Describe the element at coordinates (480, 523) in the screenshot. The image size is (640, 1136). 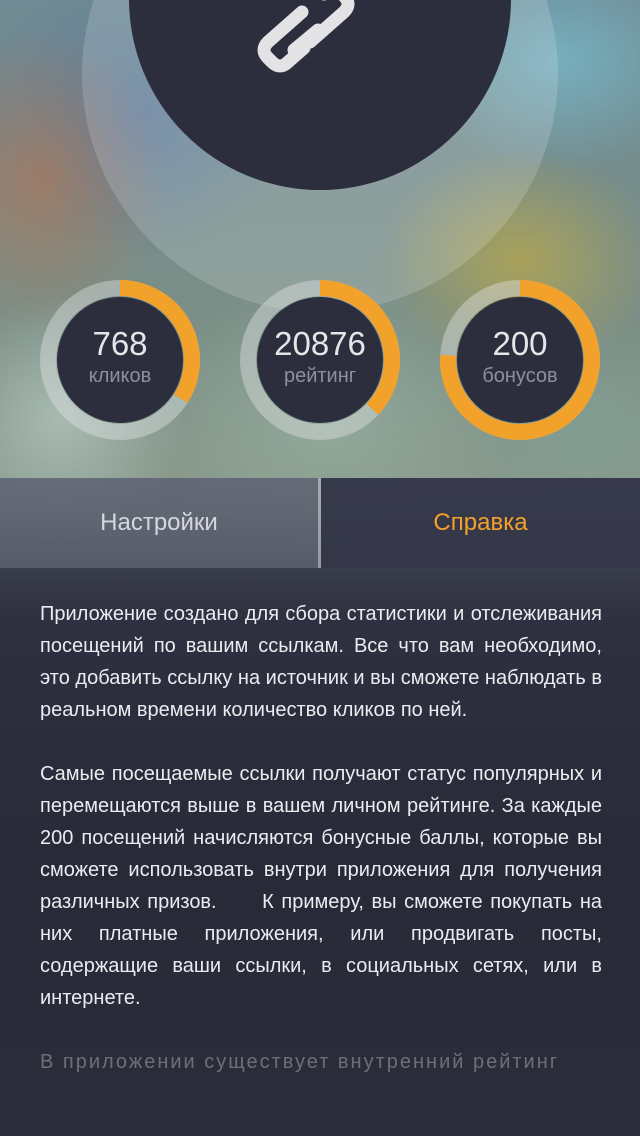
I see `tab-help: Справка` at that location.